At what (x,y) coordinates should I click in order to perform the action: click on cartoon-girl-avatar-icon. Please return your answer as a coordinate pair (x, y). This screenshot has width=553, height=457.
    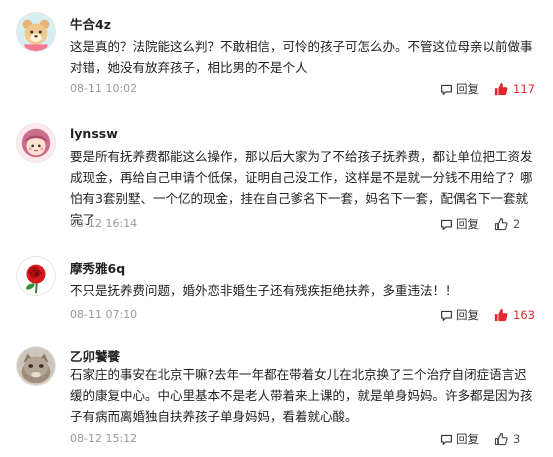
    Looking at the image, I should click on (36, 143).